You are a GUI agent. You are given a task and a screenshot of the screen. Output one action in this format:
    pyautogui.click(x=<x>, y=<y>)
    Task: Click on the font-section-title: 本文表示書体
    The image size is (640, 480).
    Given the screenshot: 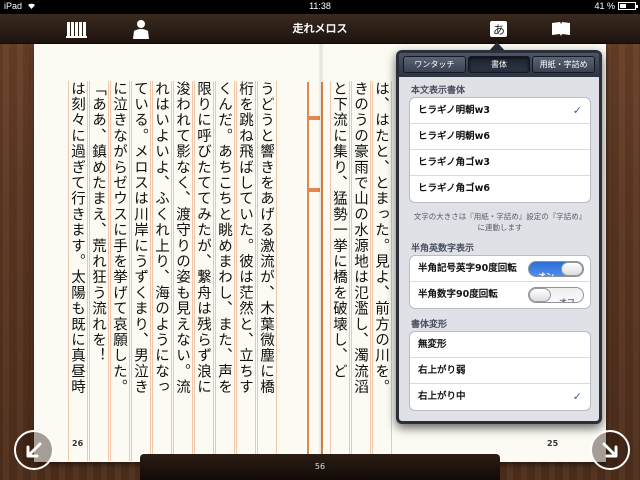 What is the action you would take?
    pyautogui.click(x=438, y=91)
    